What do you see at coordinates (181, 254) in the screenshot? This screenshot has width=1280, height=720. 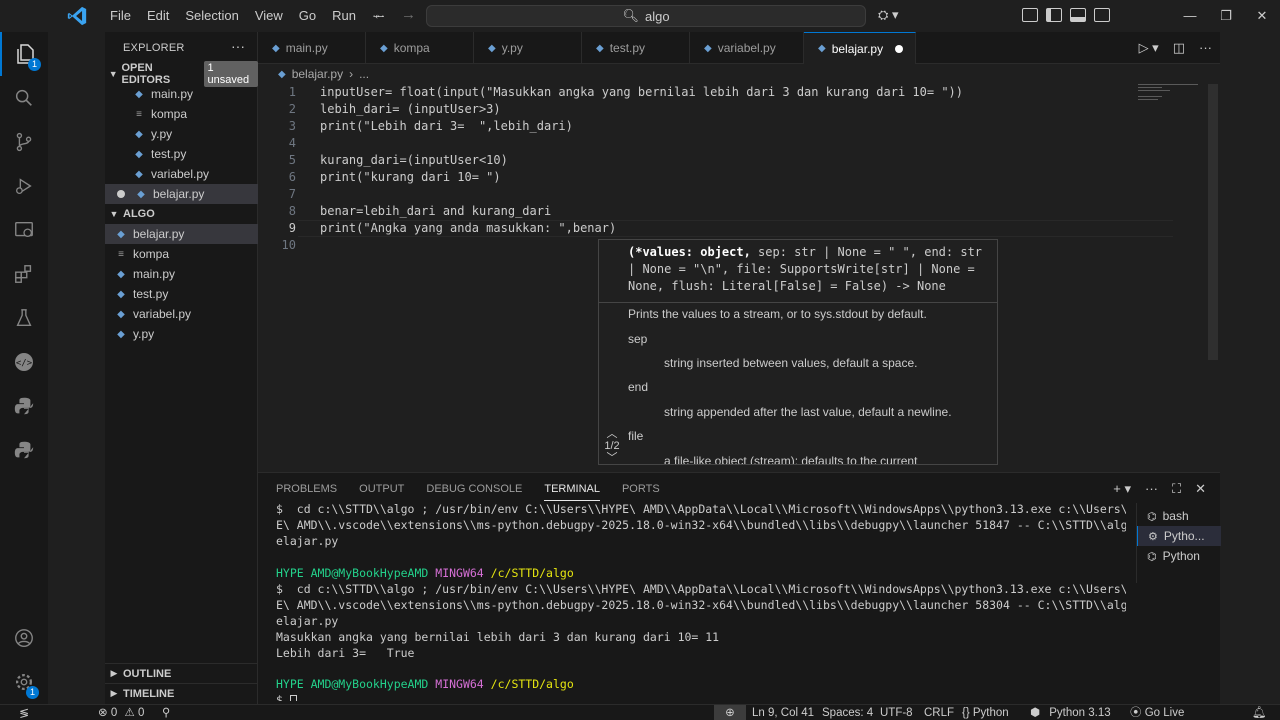 I see `folder-file-item: ≡ kompa` at bounding box center [181, 254].